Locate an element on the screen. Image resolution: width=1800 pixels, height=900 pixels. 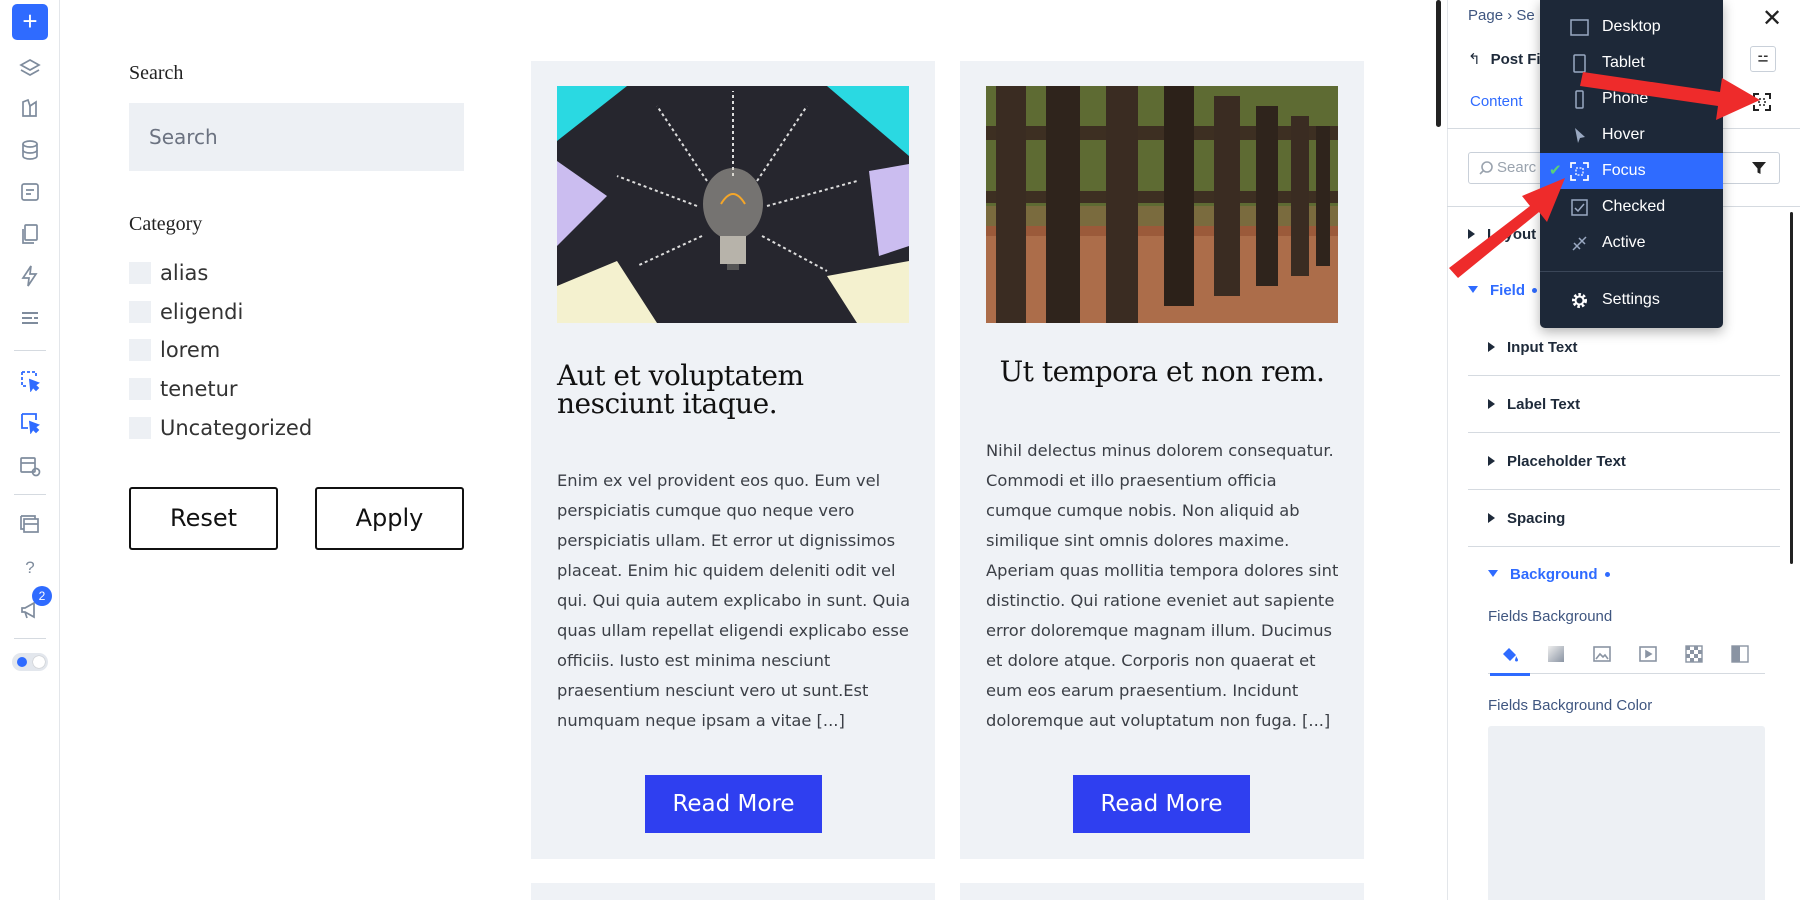
tablet-icon is located at coordinates (1579, 63).